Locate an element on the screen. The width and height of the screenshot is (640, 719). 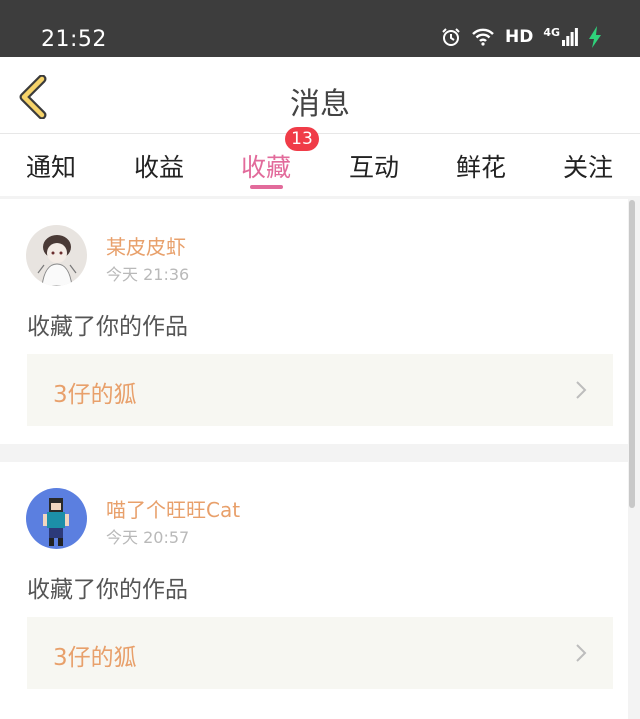
header: 消息 is located at coordinates (320, 95).